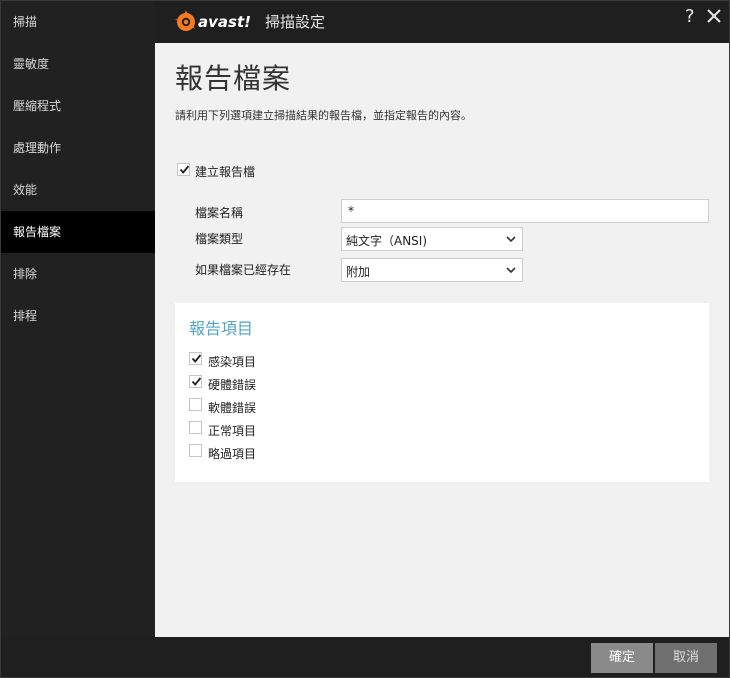  I want to click on file-name-input, so click(525, 211).